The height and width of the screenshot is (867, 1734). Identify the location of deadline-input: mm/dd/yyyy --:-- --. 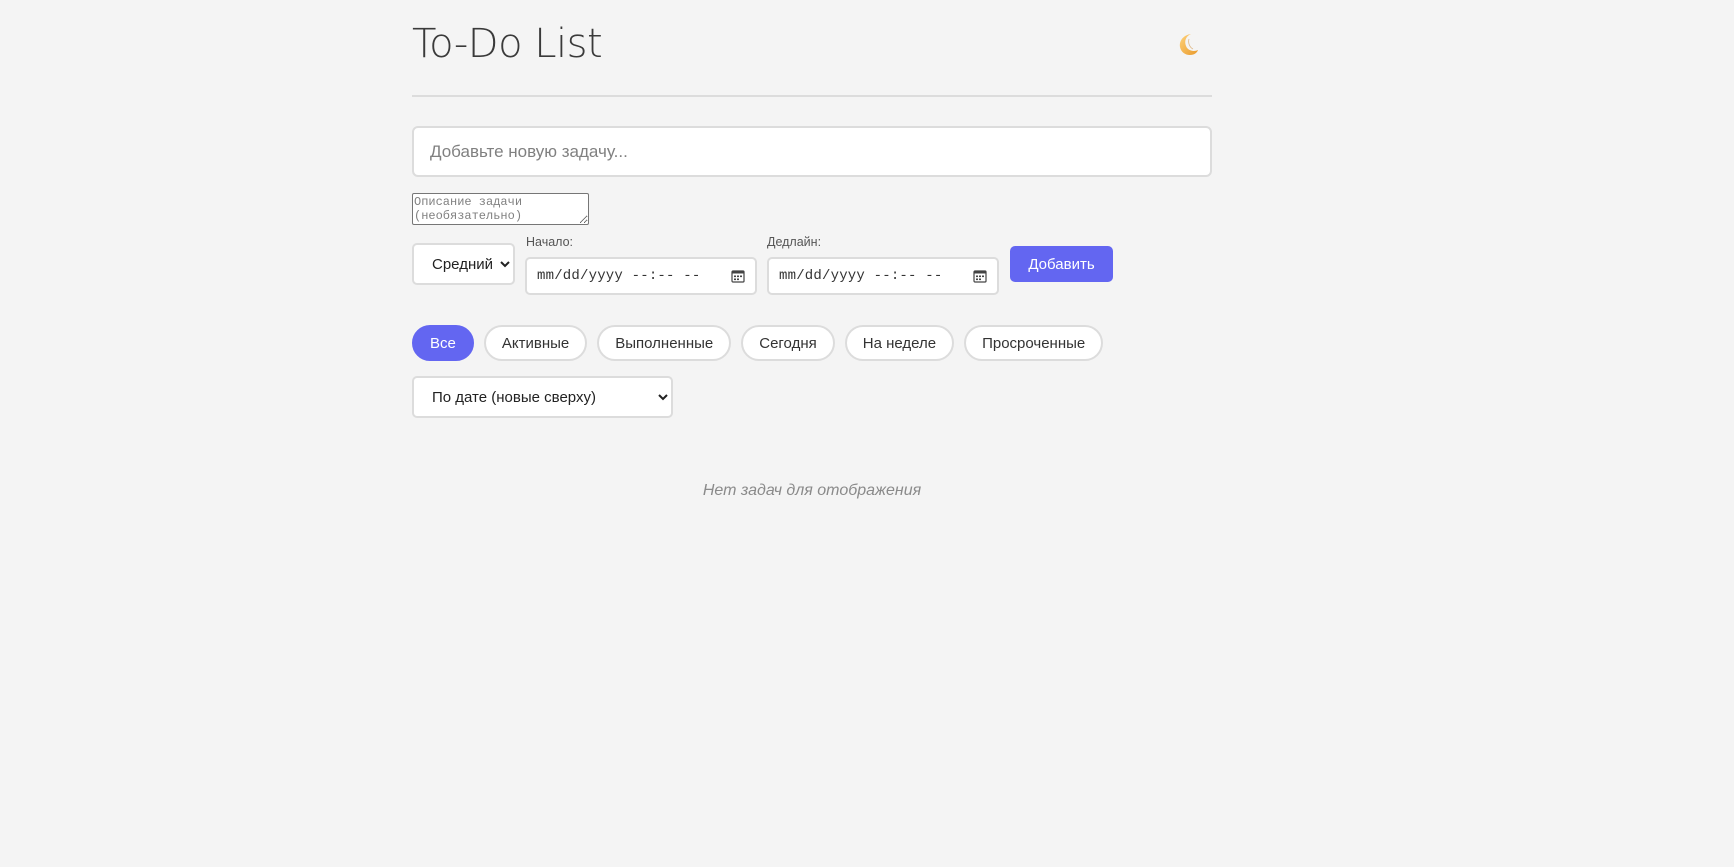
(883, 276).